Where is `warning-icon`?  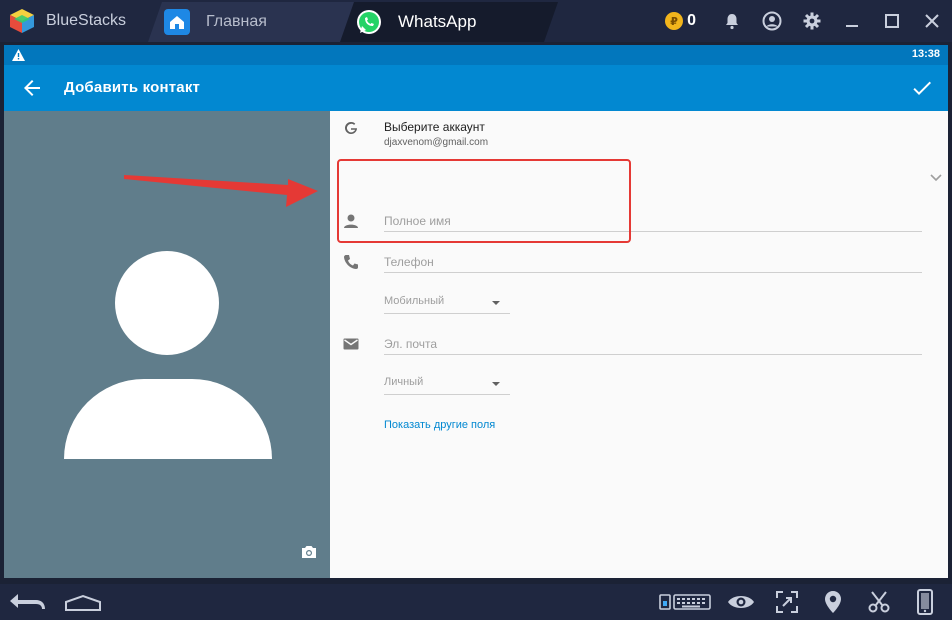
warning-icon is located at coordinates (18, 57).